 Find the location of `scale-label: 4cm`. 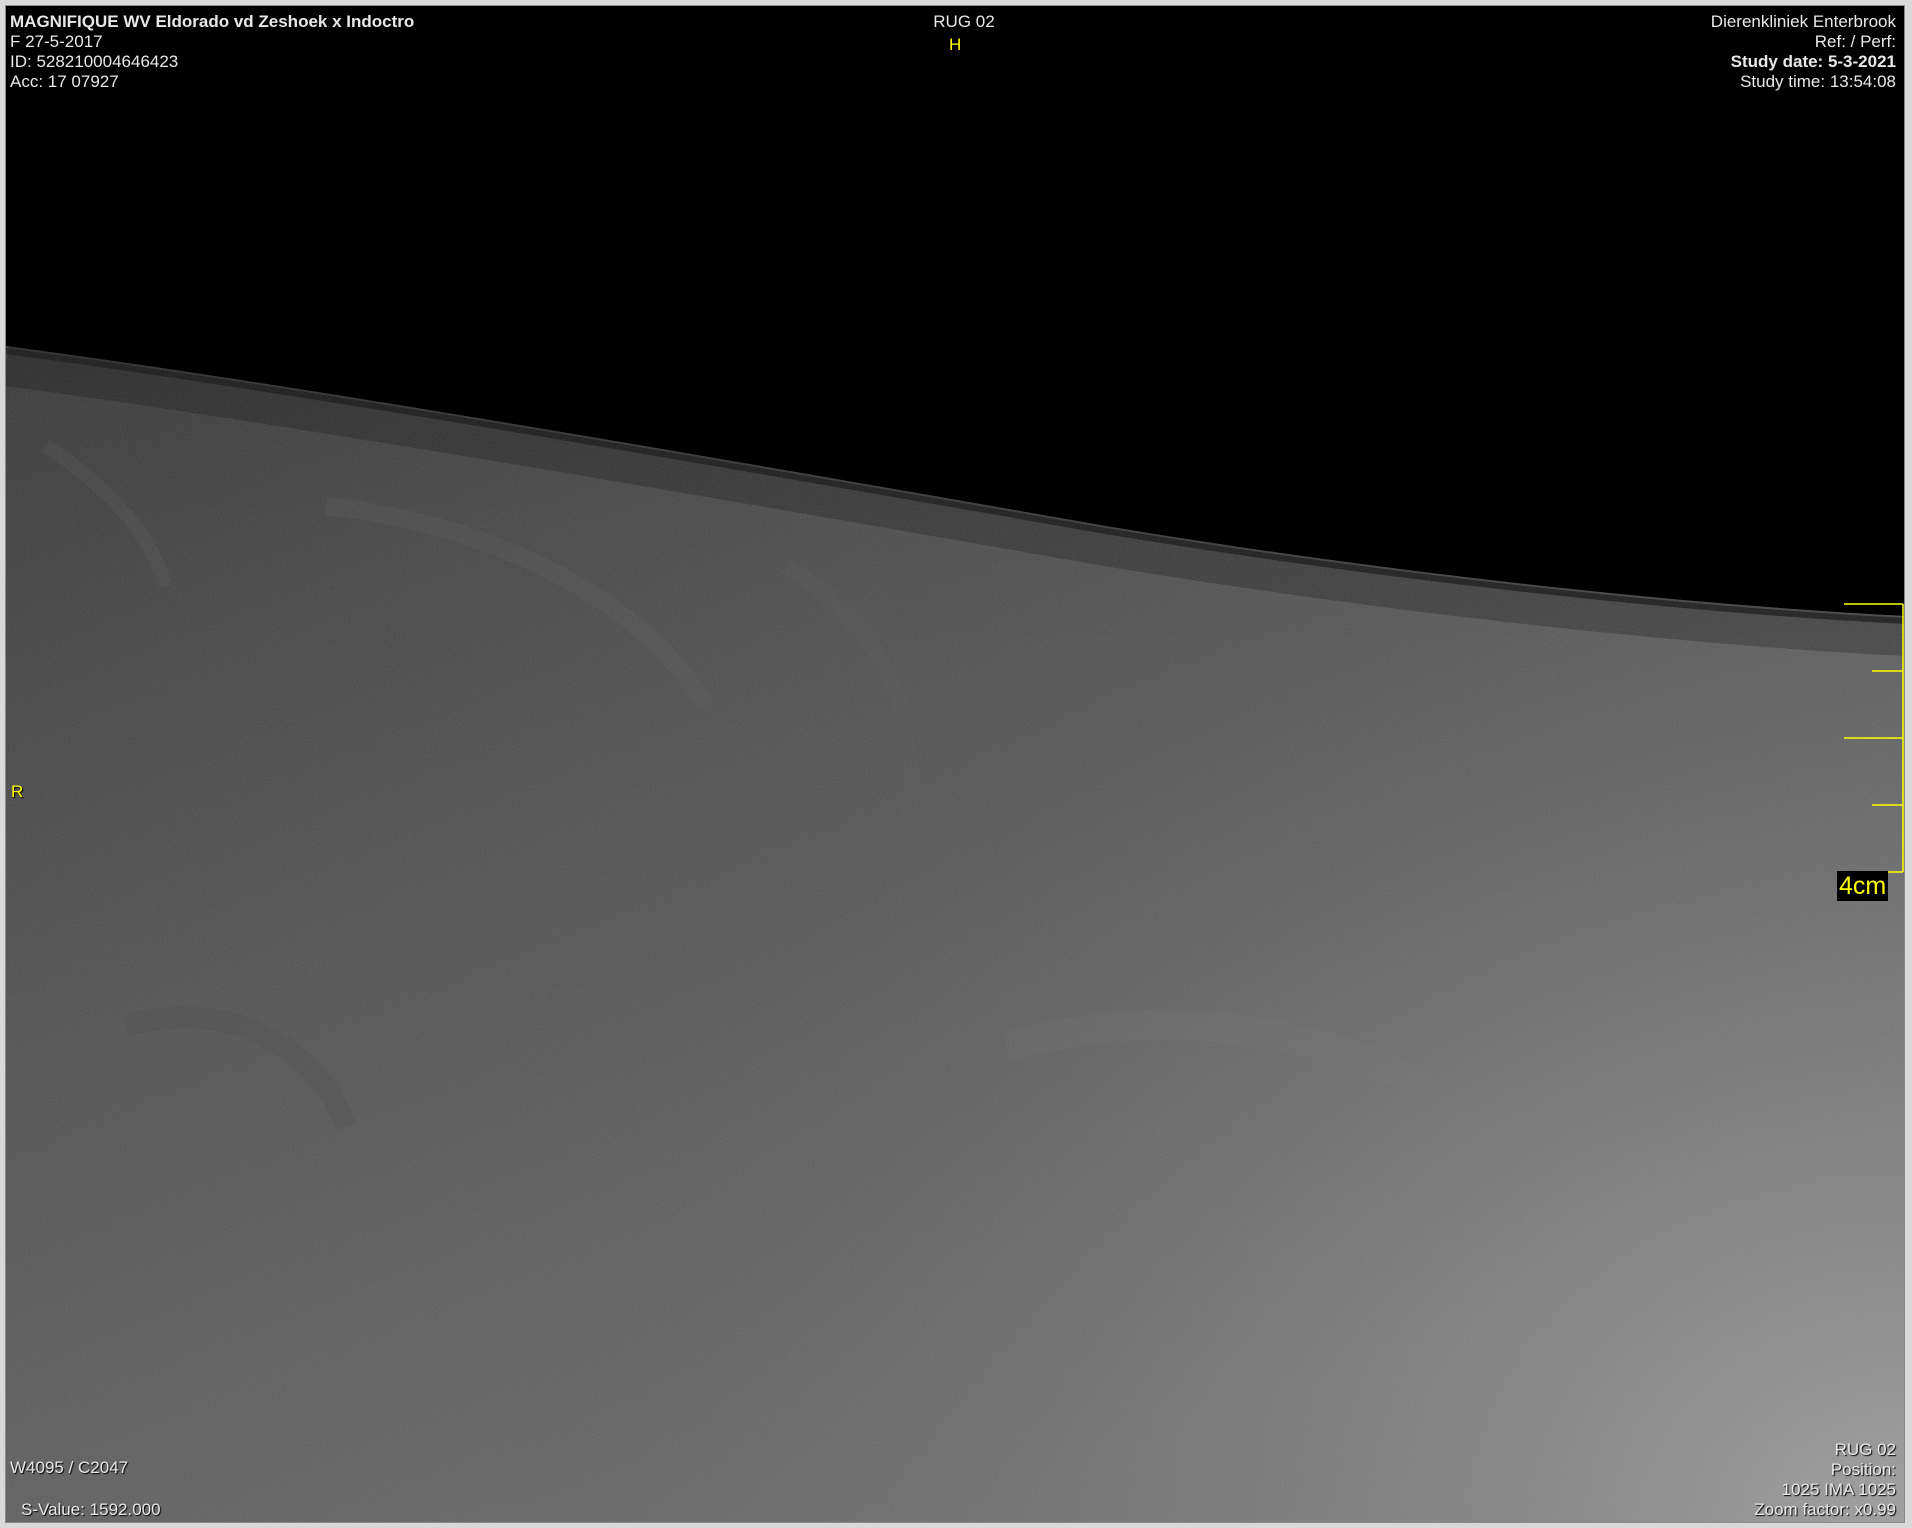

scale-label: 4cm is located at coordinates (1863, 886).